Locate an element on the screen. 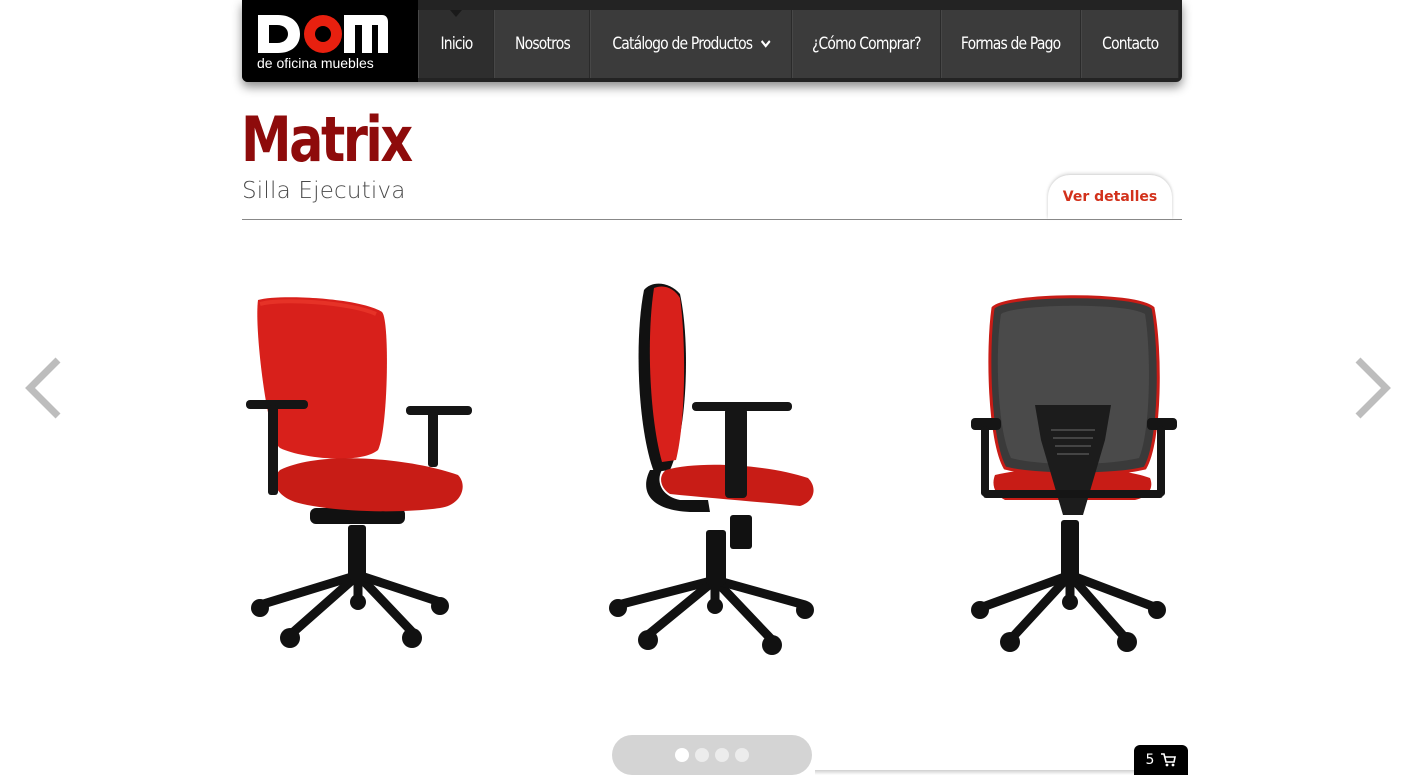  chevron-right-icon is located at coordinates (1373, 388).